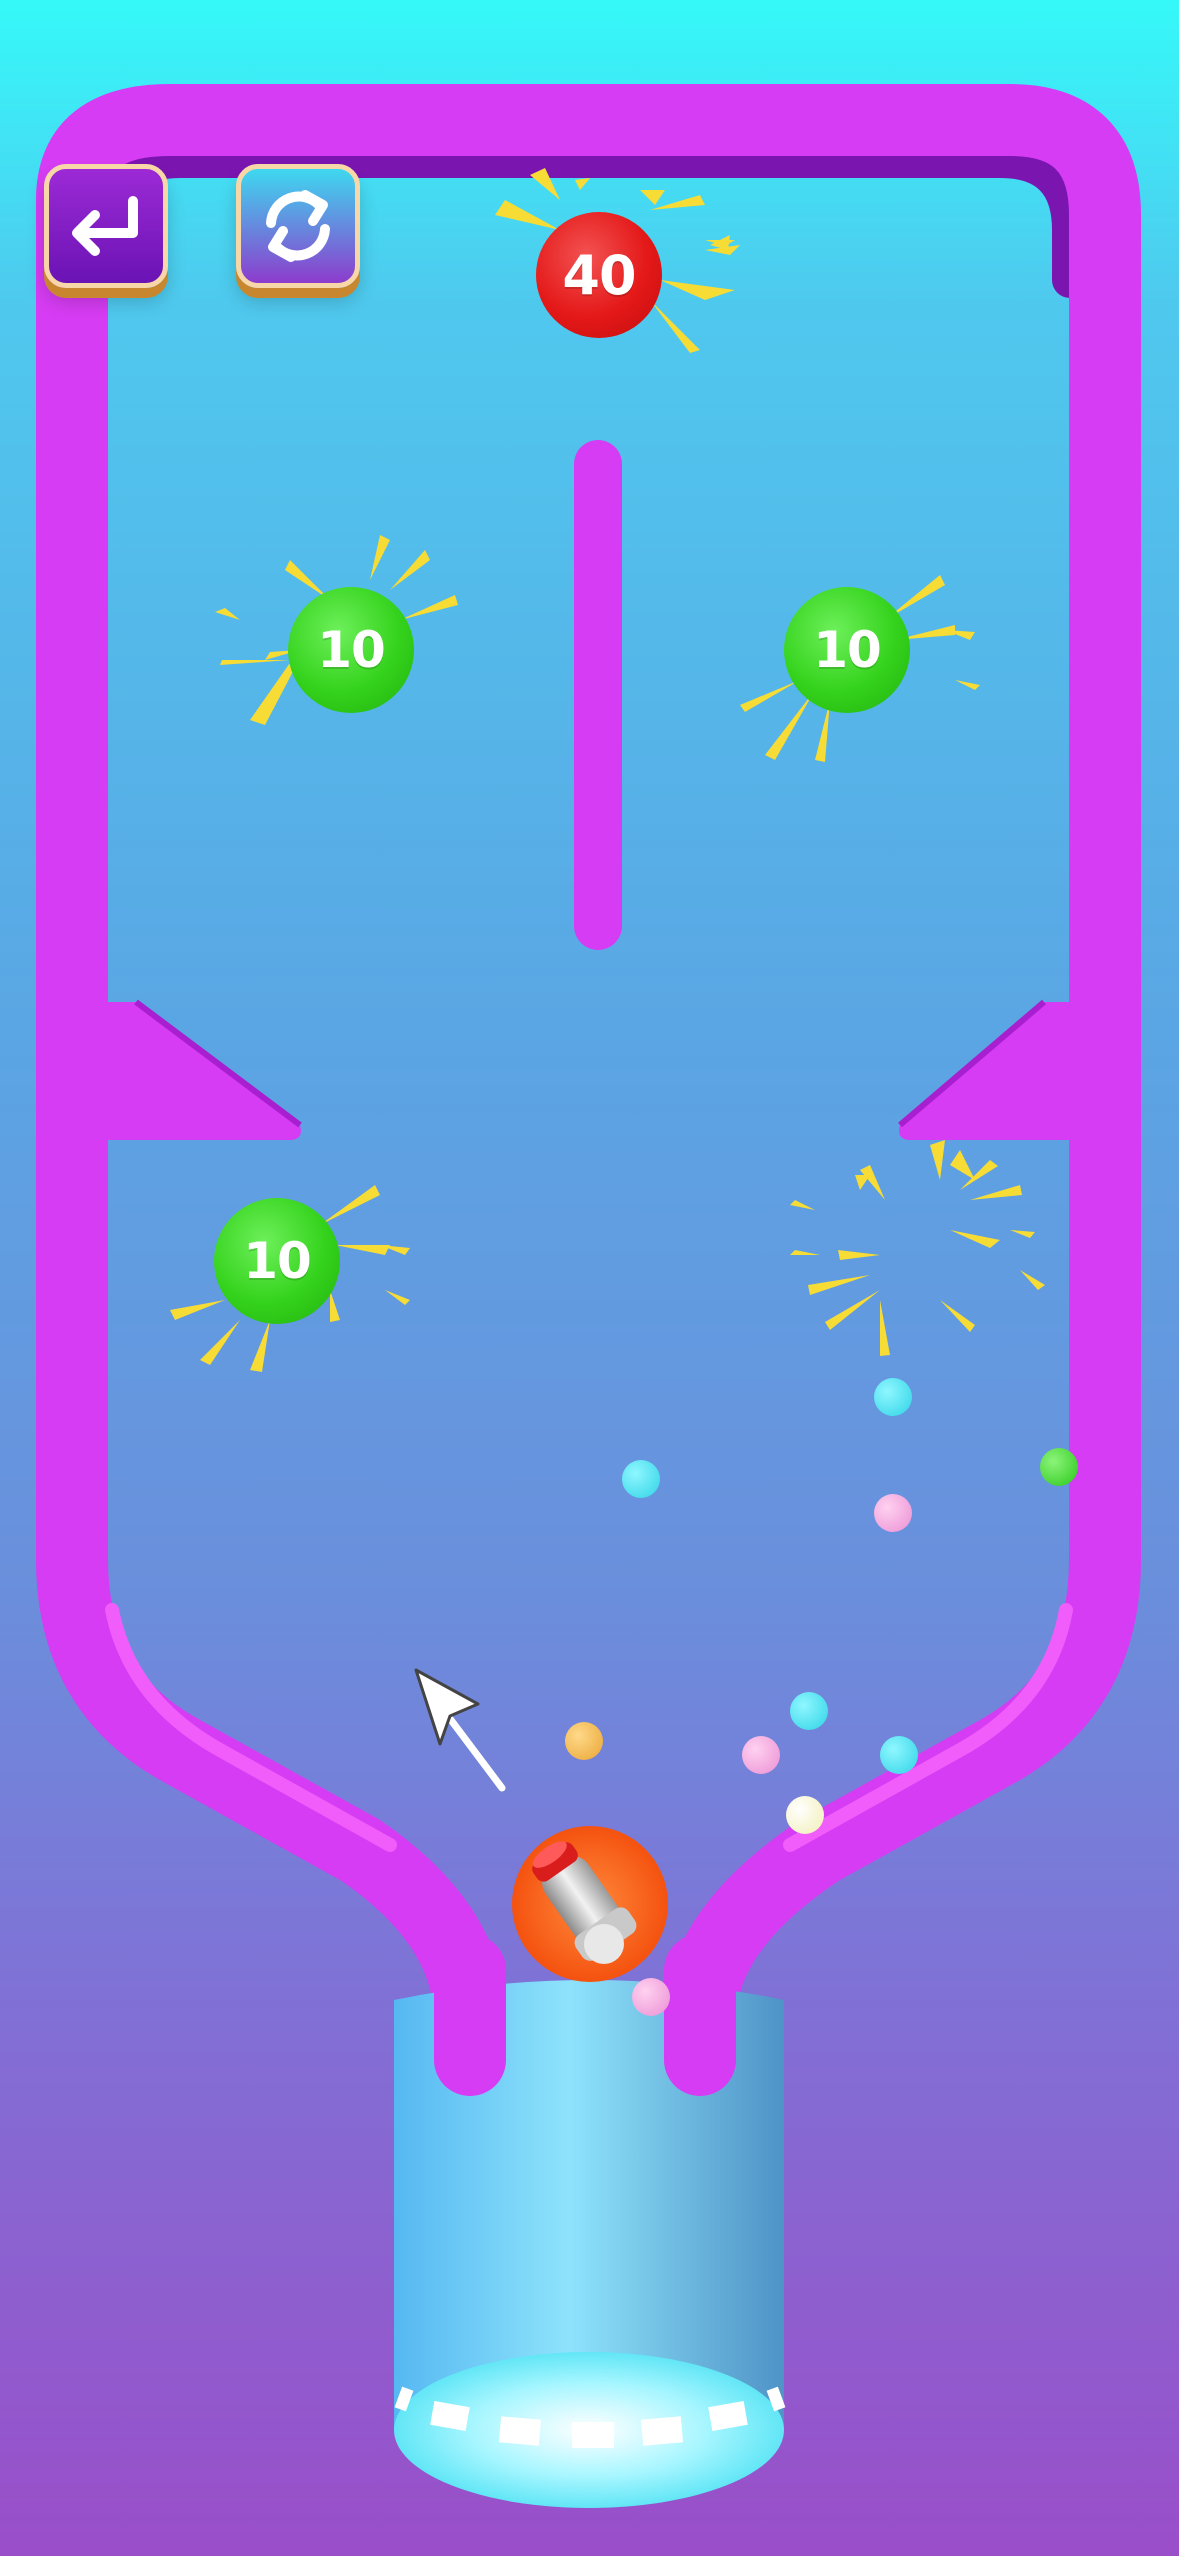 The height and width of the screenshot is (2556, 1179). Describe the element at coordinates (590, 1902) in the screenshot. I see `cannon-icon` at that location.